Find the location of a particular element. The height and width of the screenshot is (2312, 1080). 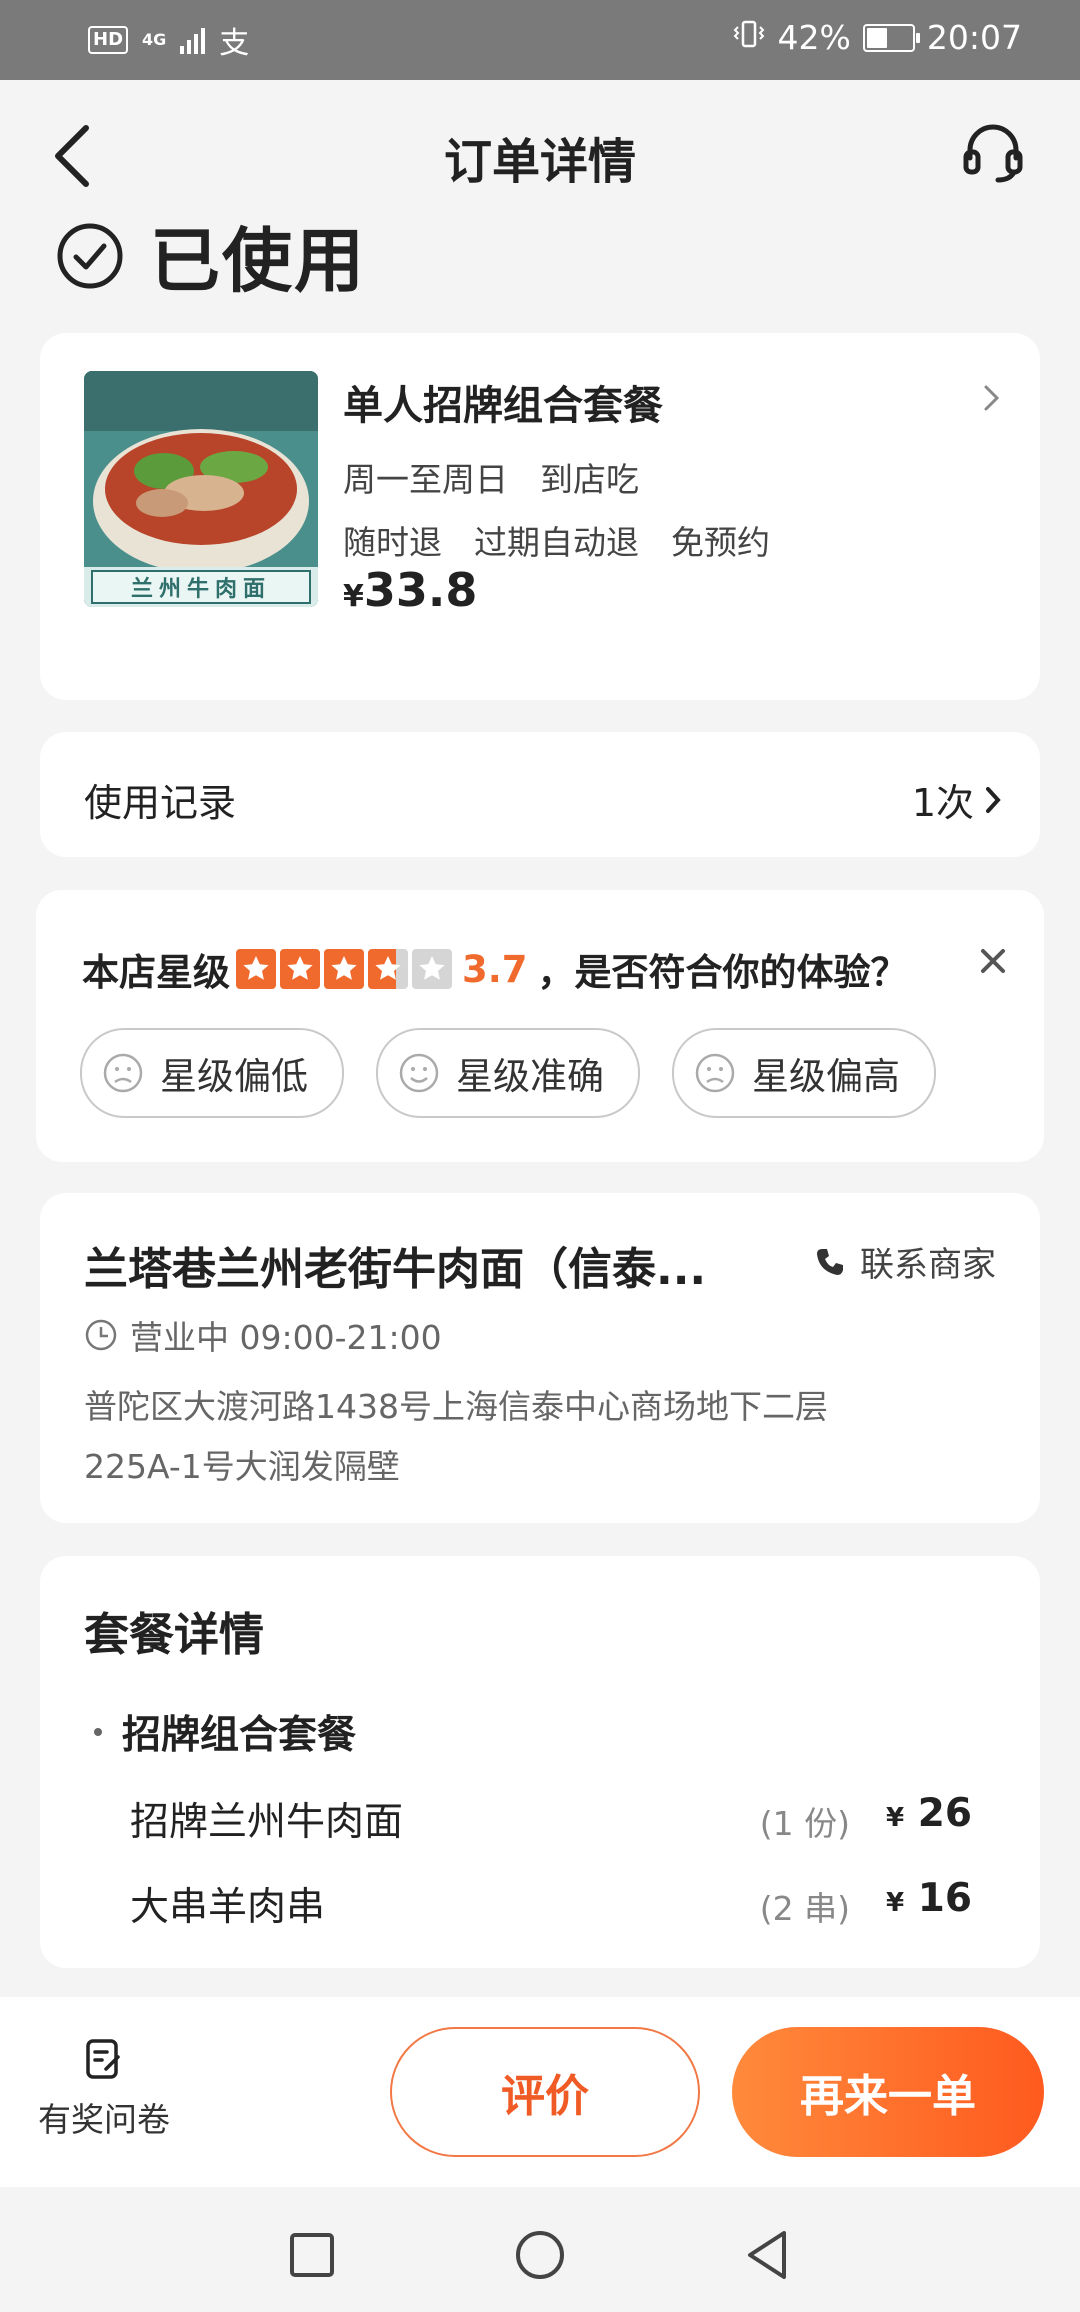

bottom-action-bar: 有奖问卷 评价 再来一单 is located at coordinates (540, 2092).